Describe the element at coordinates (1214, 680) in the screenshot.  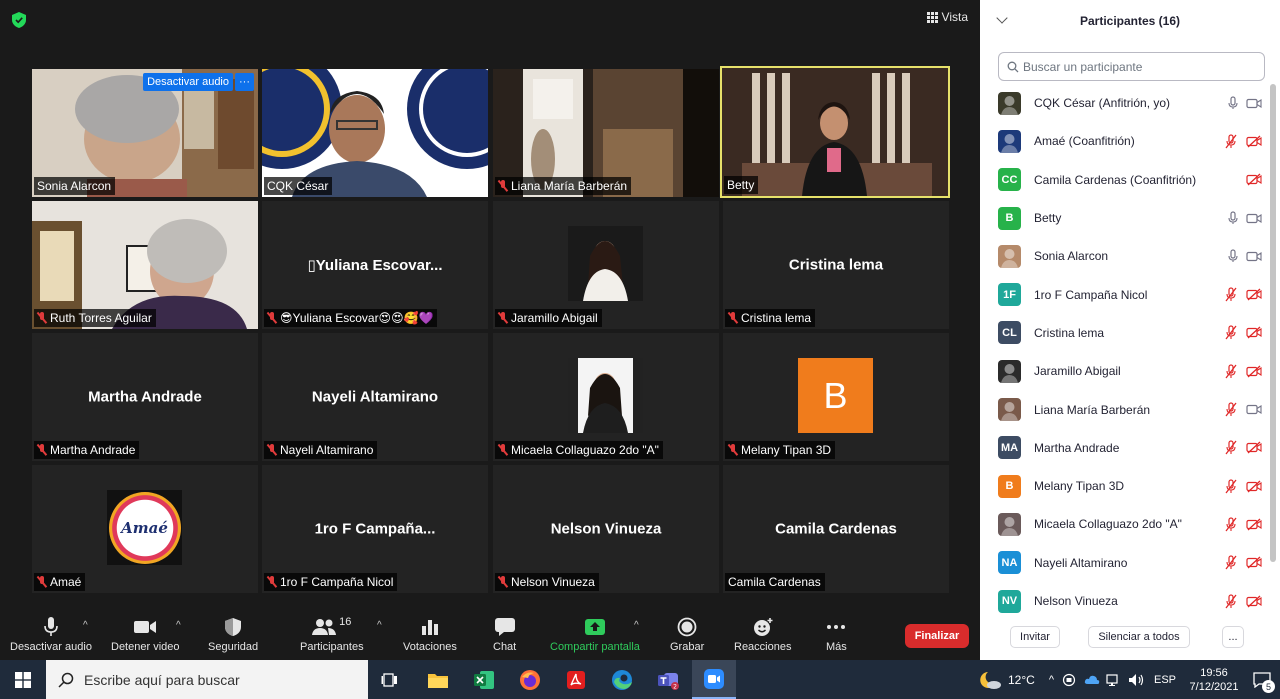
I see `clock: 19:56 7/12/2021` at that location.